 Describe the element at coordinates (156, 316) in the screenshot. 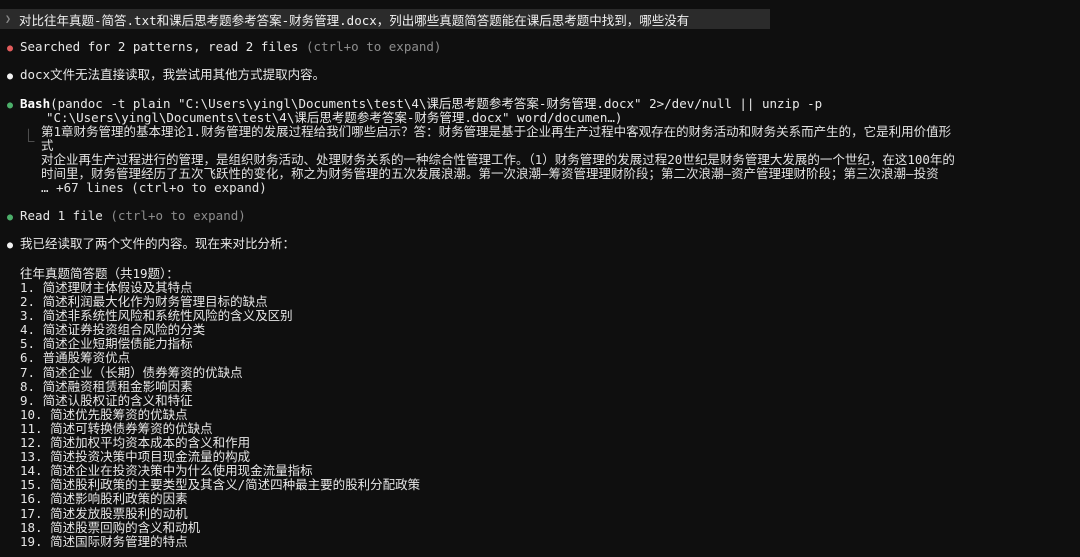

I see `list-item: 3. 简述非系统性风险和系统性风险的含义及区别` at that location.